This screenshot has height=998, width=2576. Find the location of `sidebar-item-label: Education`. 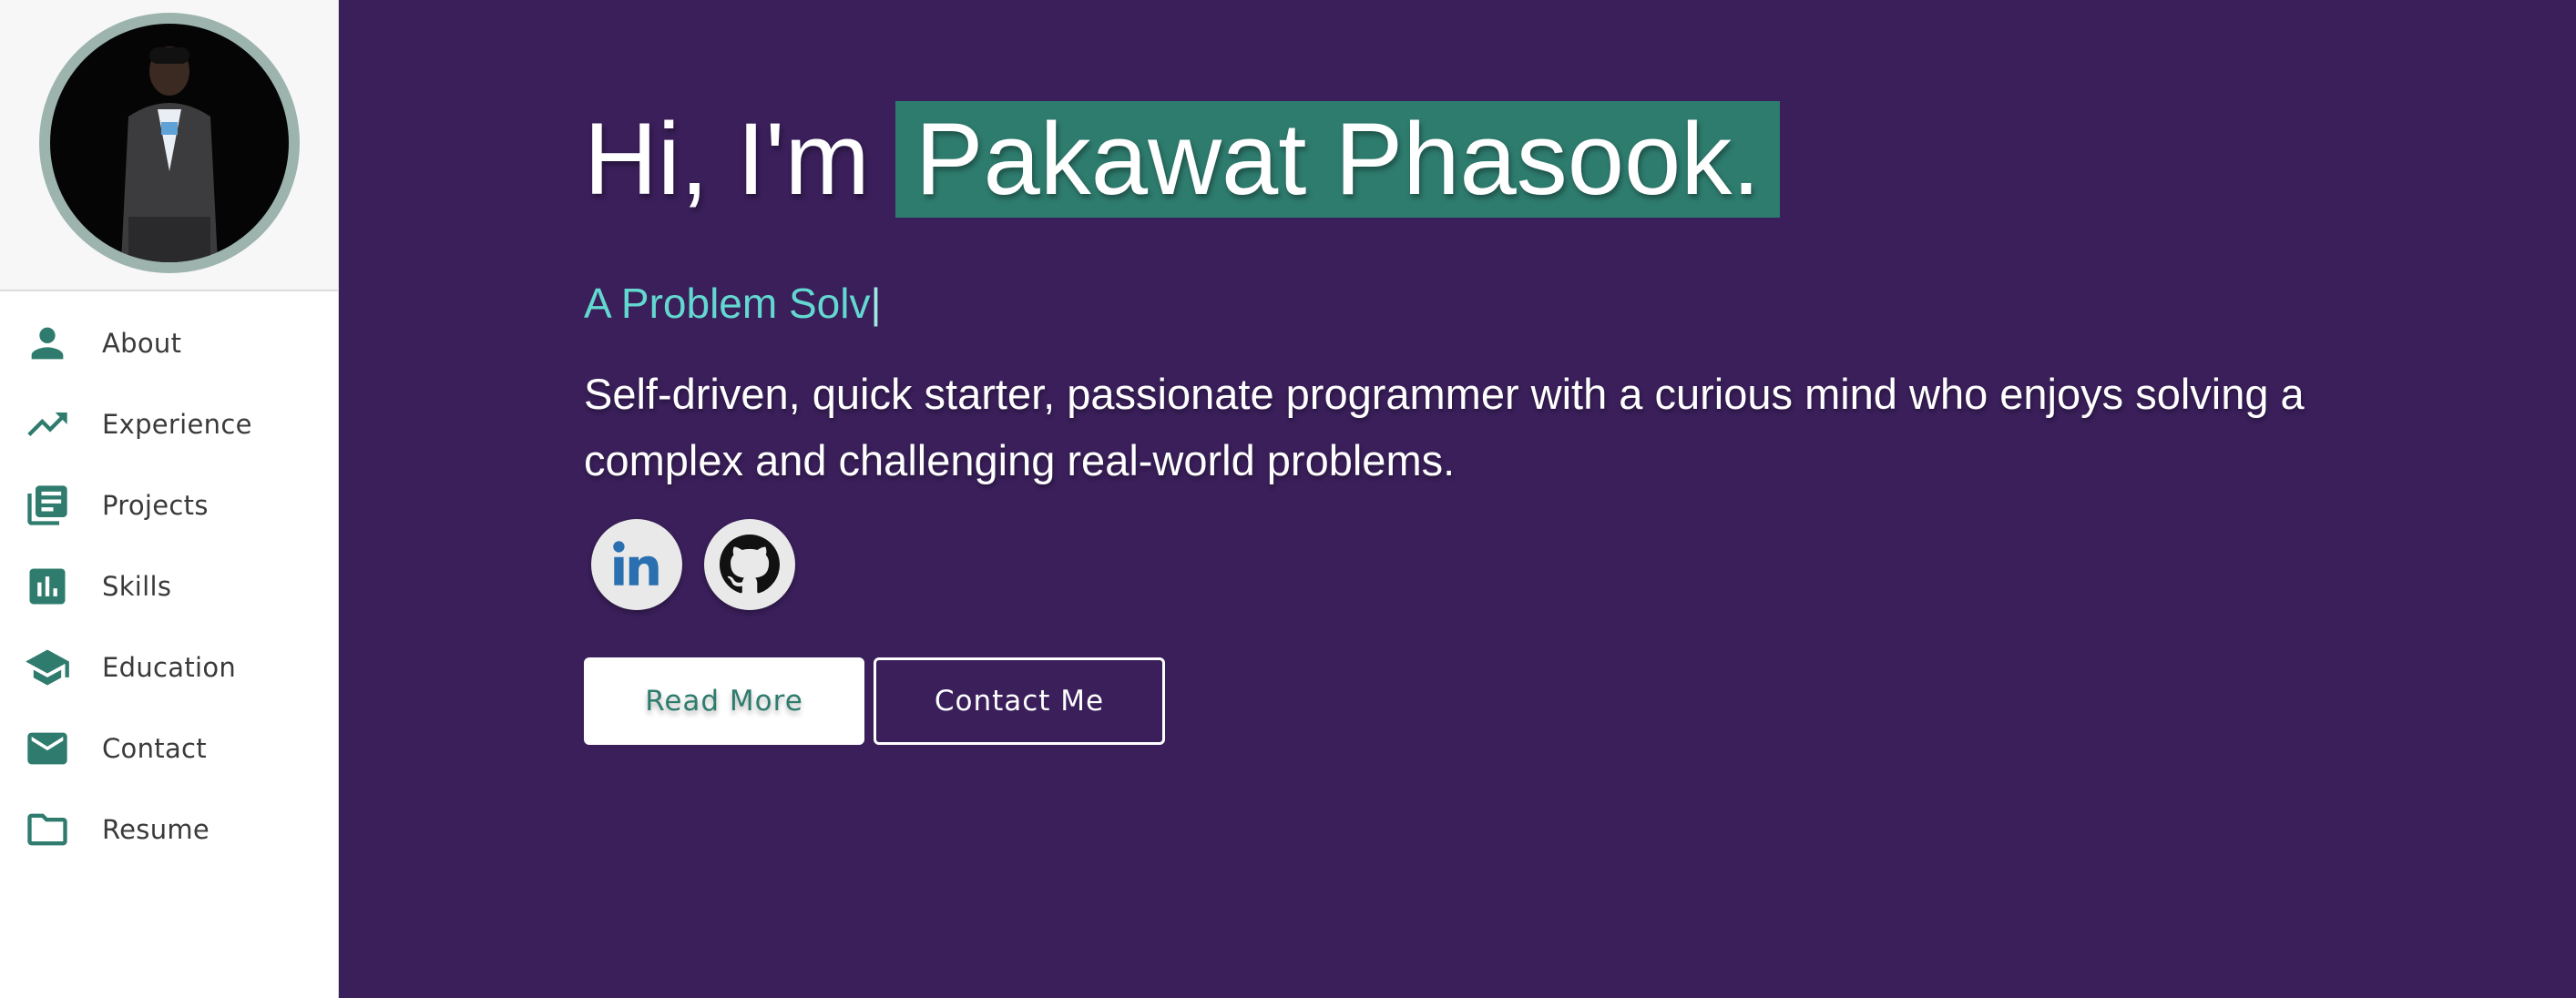

sidebar-item-label: Education is located at coordinates (169, 667).